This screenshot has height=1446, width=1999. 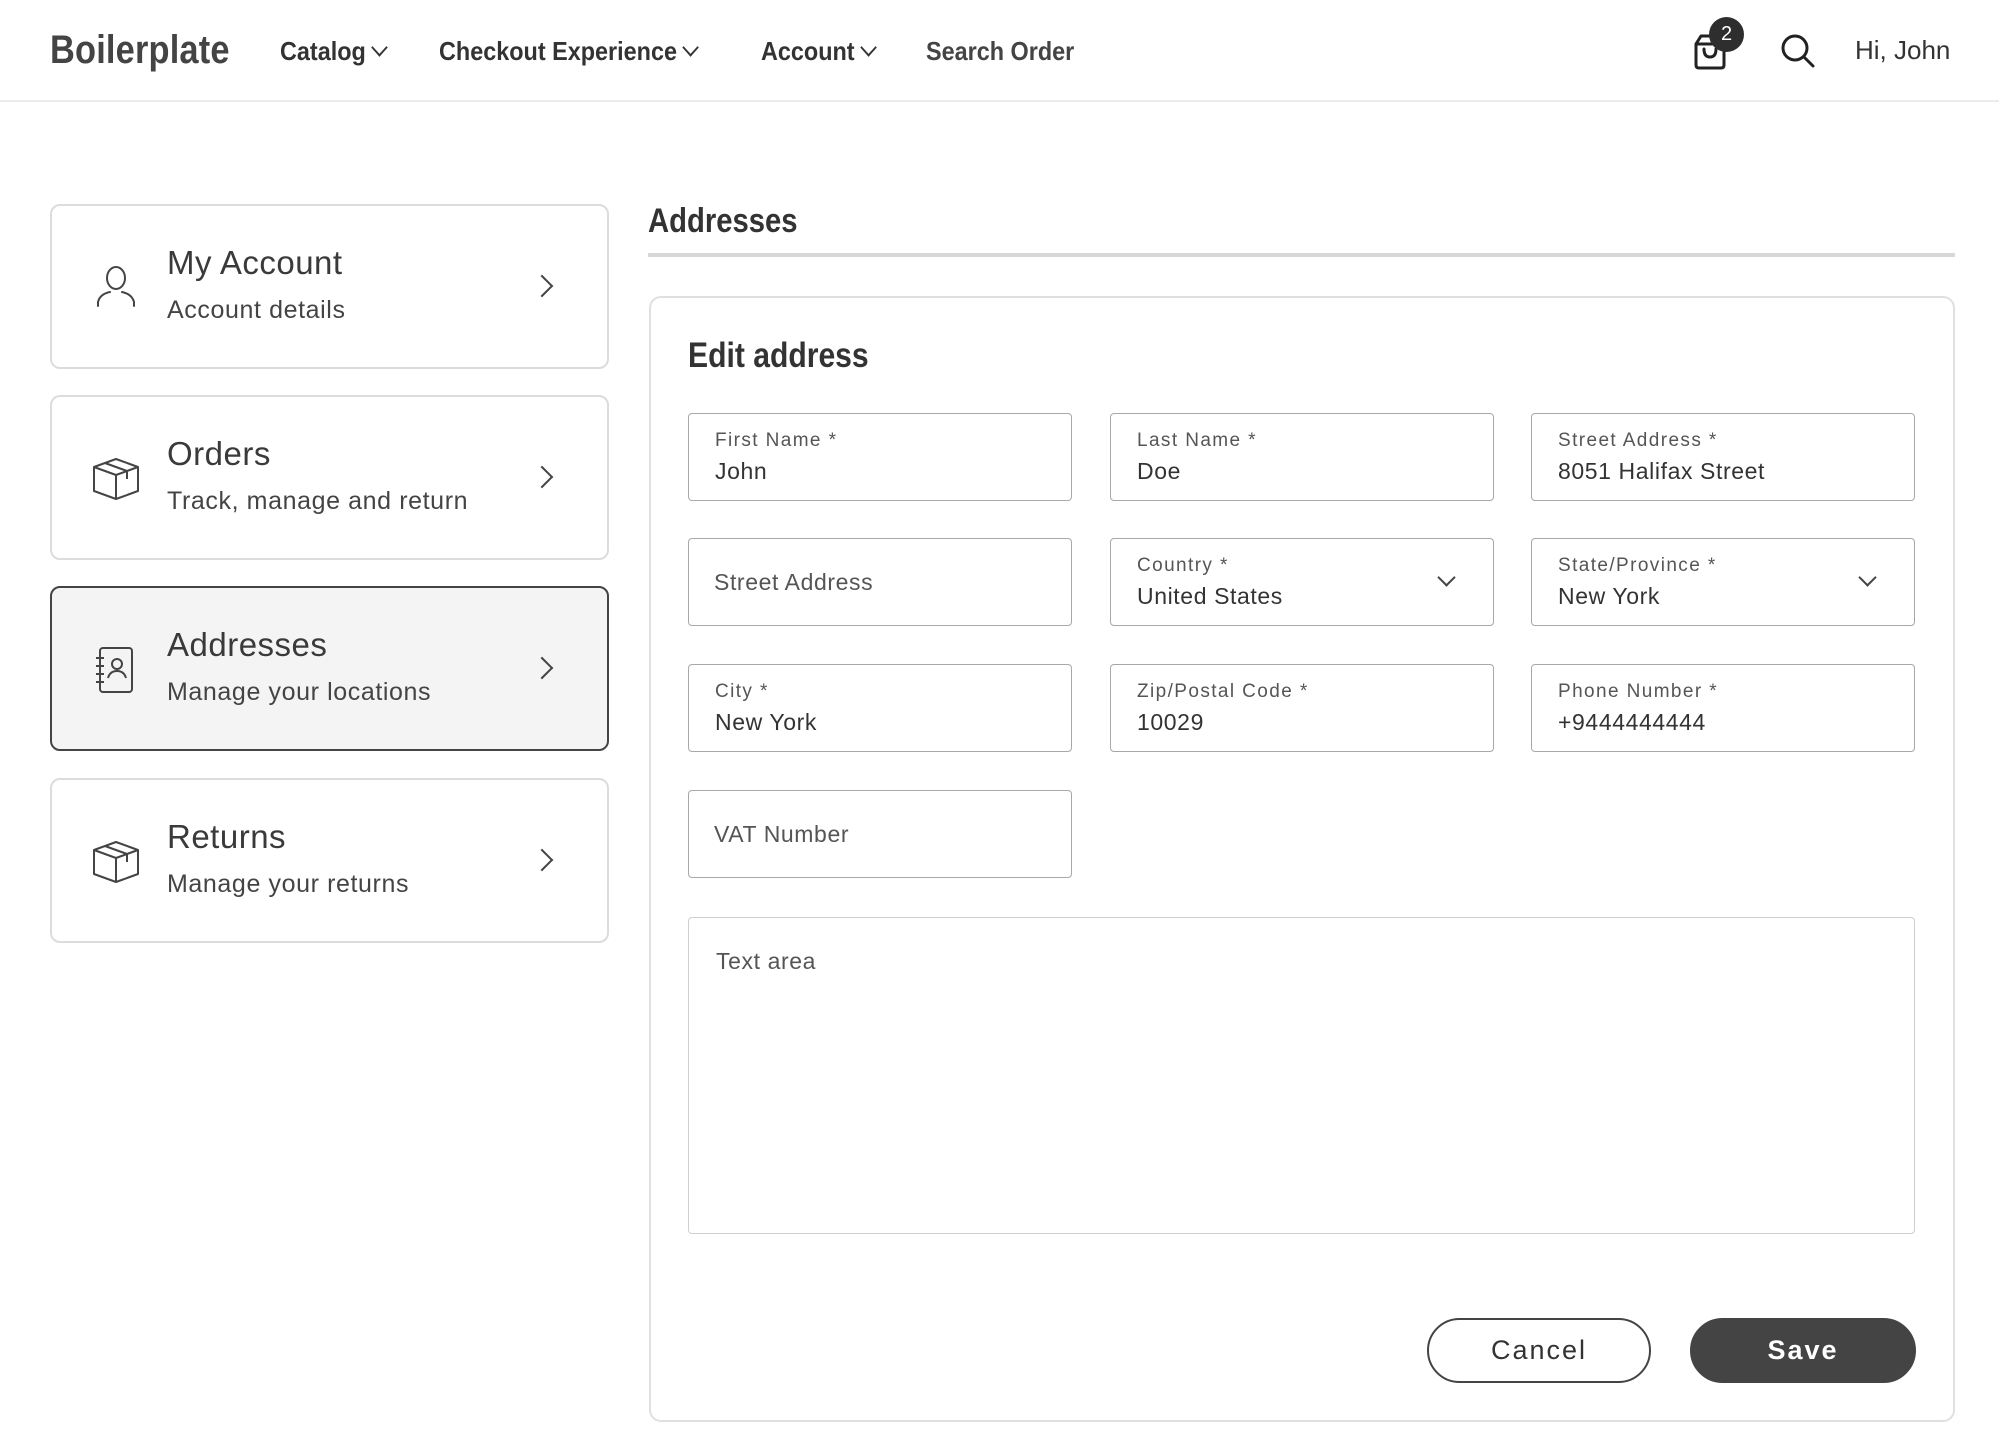 I want to click on title-divider, so click(x=1301, y=255).